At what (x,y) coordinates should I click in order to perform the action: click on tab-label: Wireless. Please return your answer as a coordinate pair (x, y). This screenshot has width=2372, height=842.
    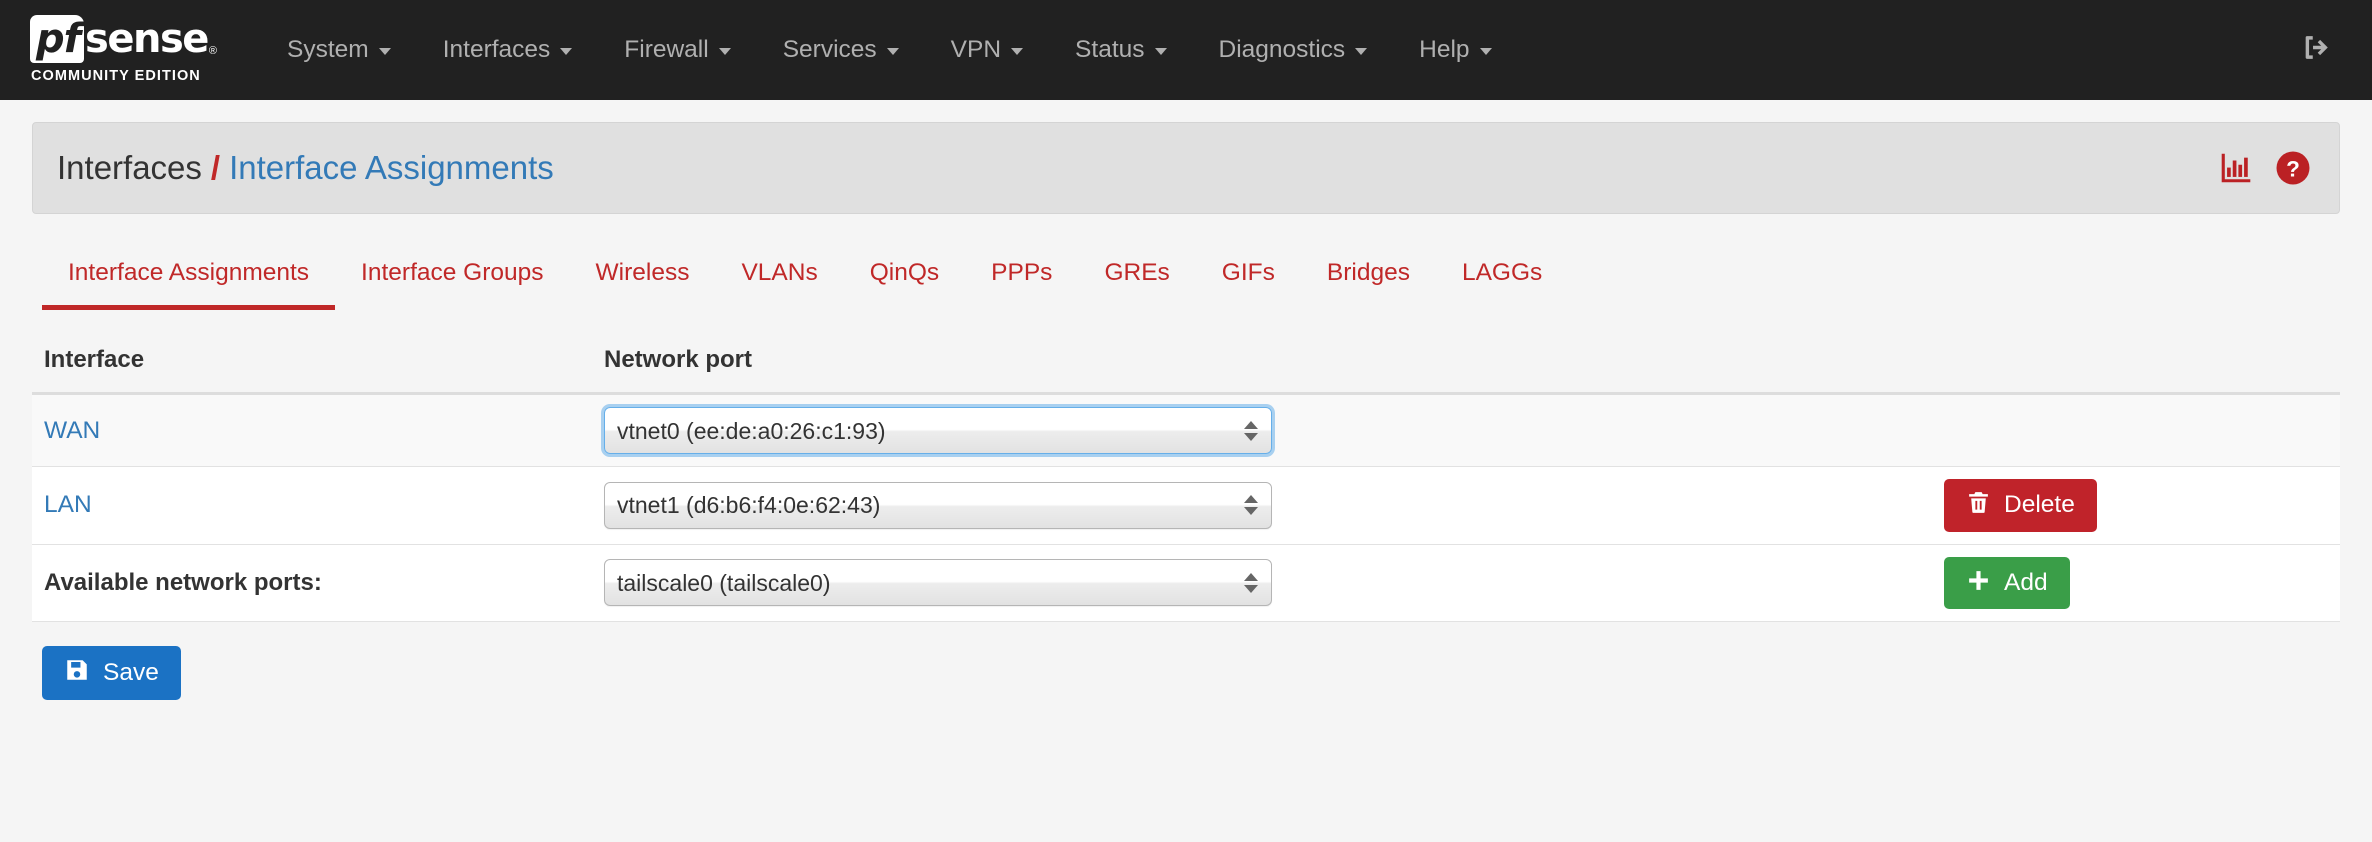
    Looking at the image, I should click on (642, 272).